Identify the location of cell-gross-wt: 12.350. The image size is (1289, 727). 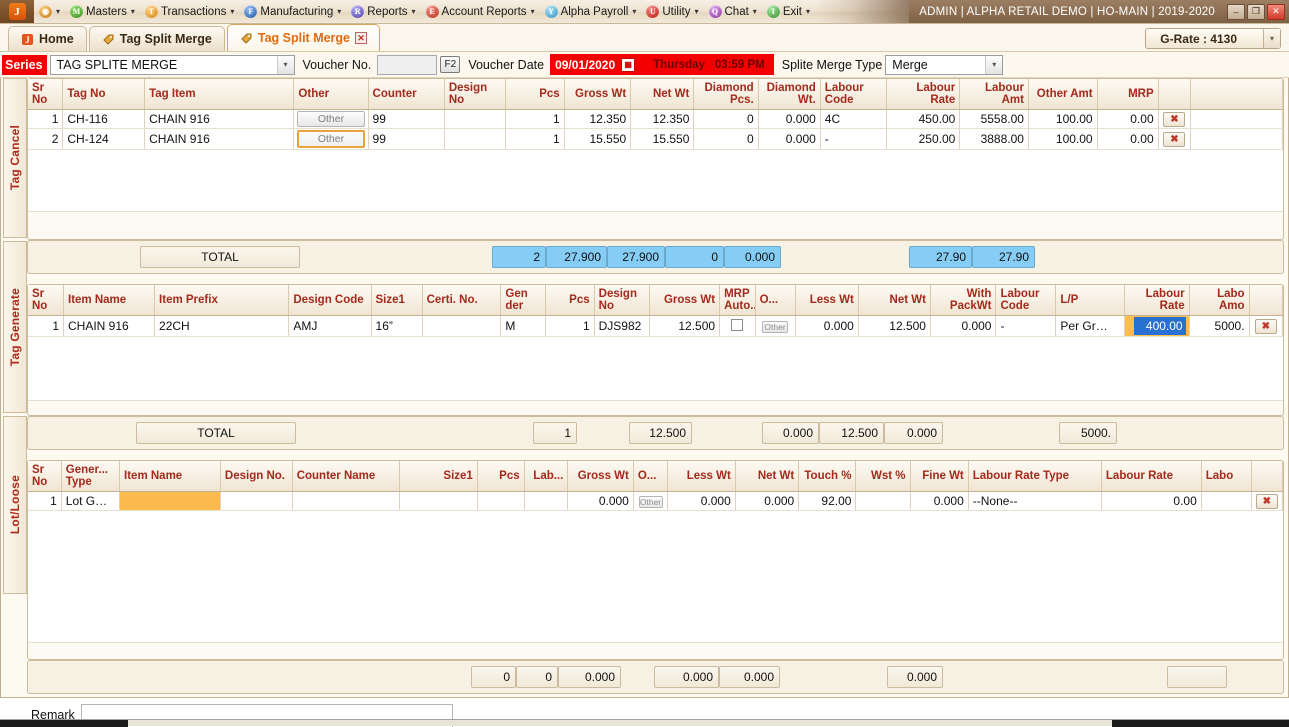
(598, 119).